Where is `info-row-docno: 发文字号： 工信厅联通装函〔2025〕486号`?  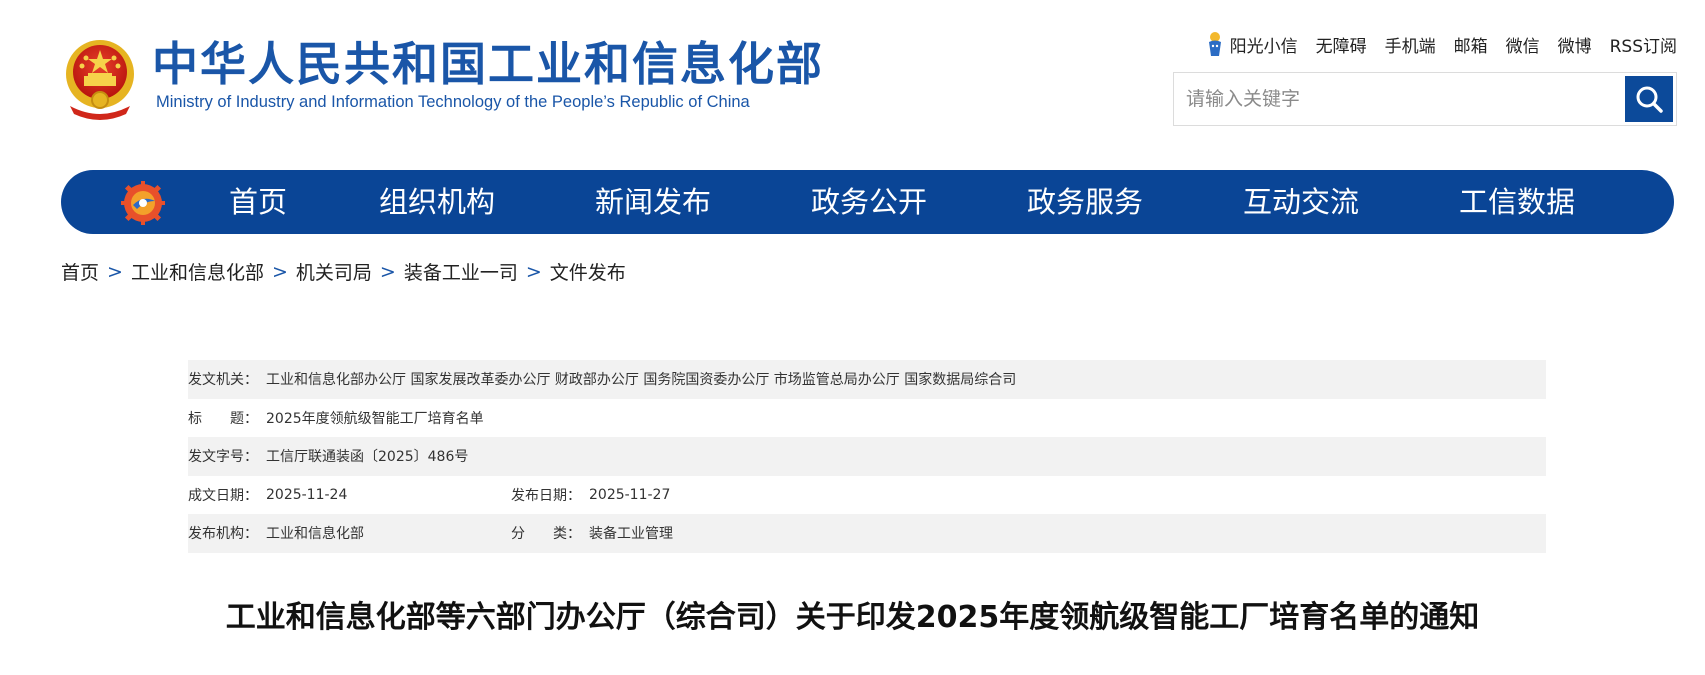
info-row-docno: 发文字号： 工信厅联通装函〔2025〕486号 is located at coordinates (867, 456).